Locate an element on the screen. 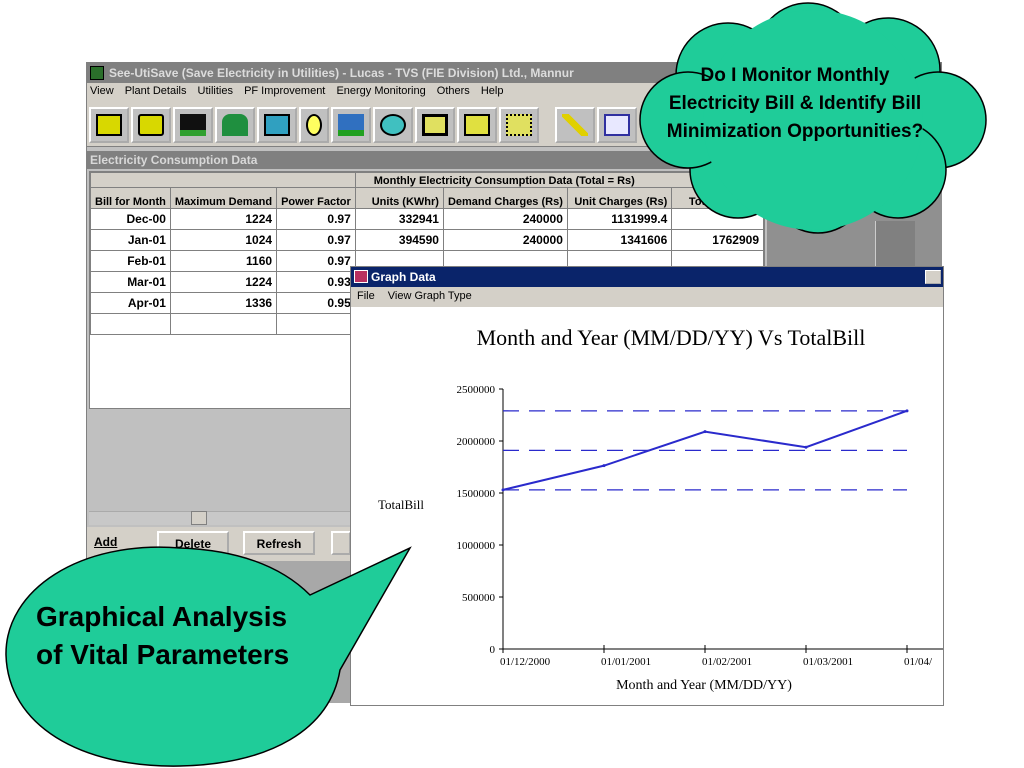  cell: 1160 is located at coordinates (223, 261).